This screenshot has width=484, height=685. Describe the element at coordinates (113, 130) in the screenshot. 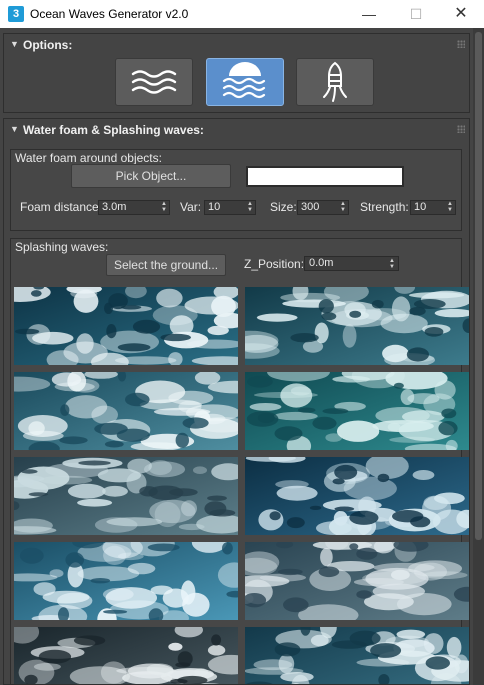

I see `foam-section-title: Water foam & Splashing waves:` at that location.